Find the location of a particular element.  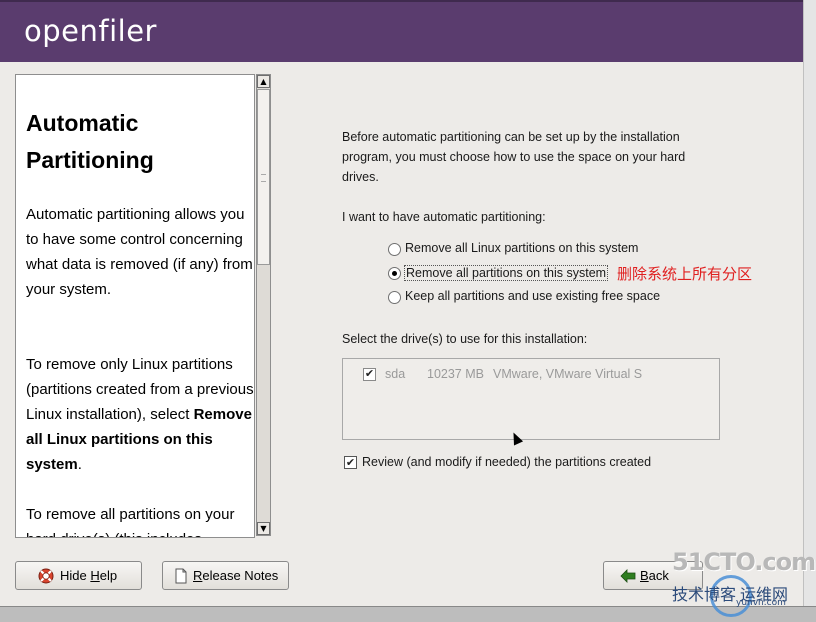

hide-help-label: Hide Help is located at coordinates (88, 575).